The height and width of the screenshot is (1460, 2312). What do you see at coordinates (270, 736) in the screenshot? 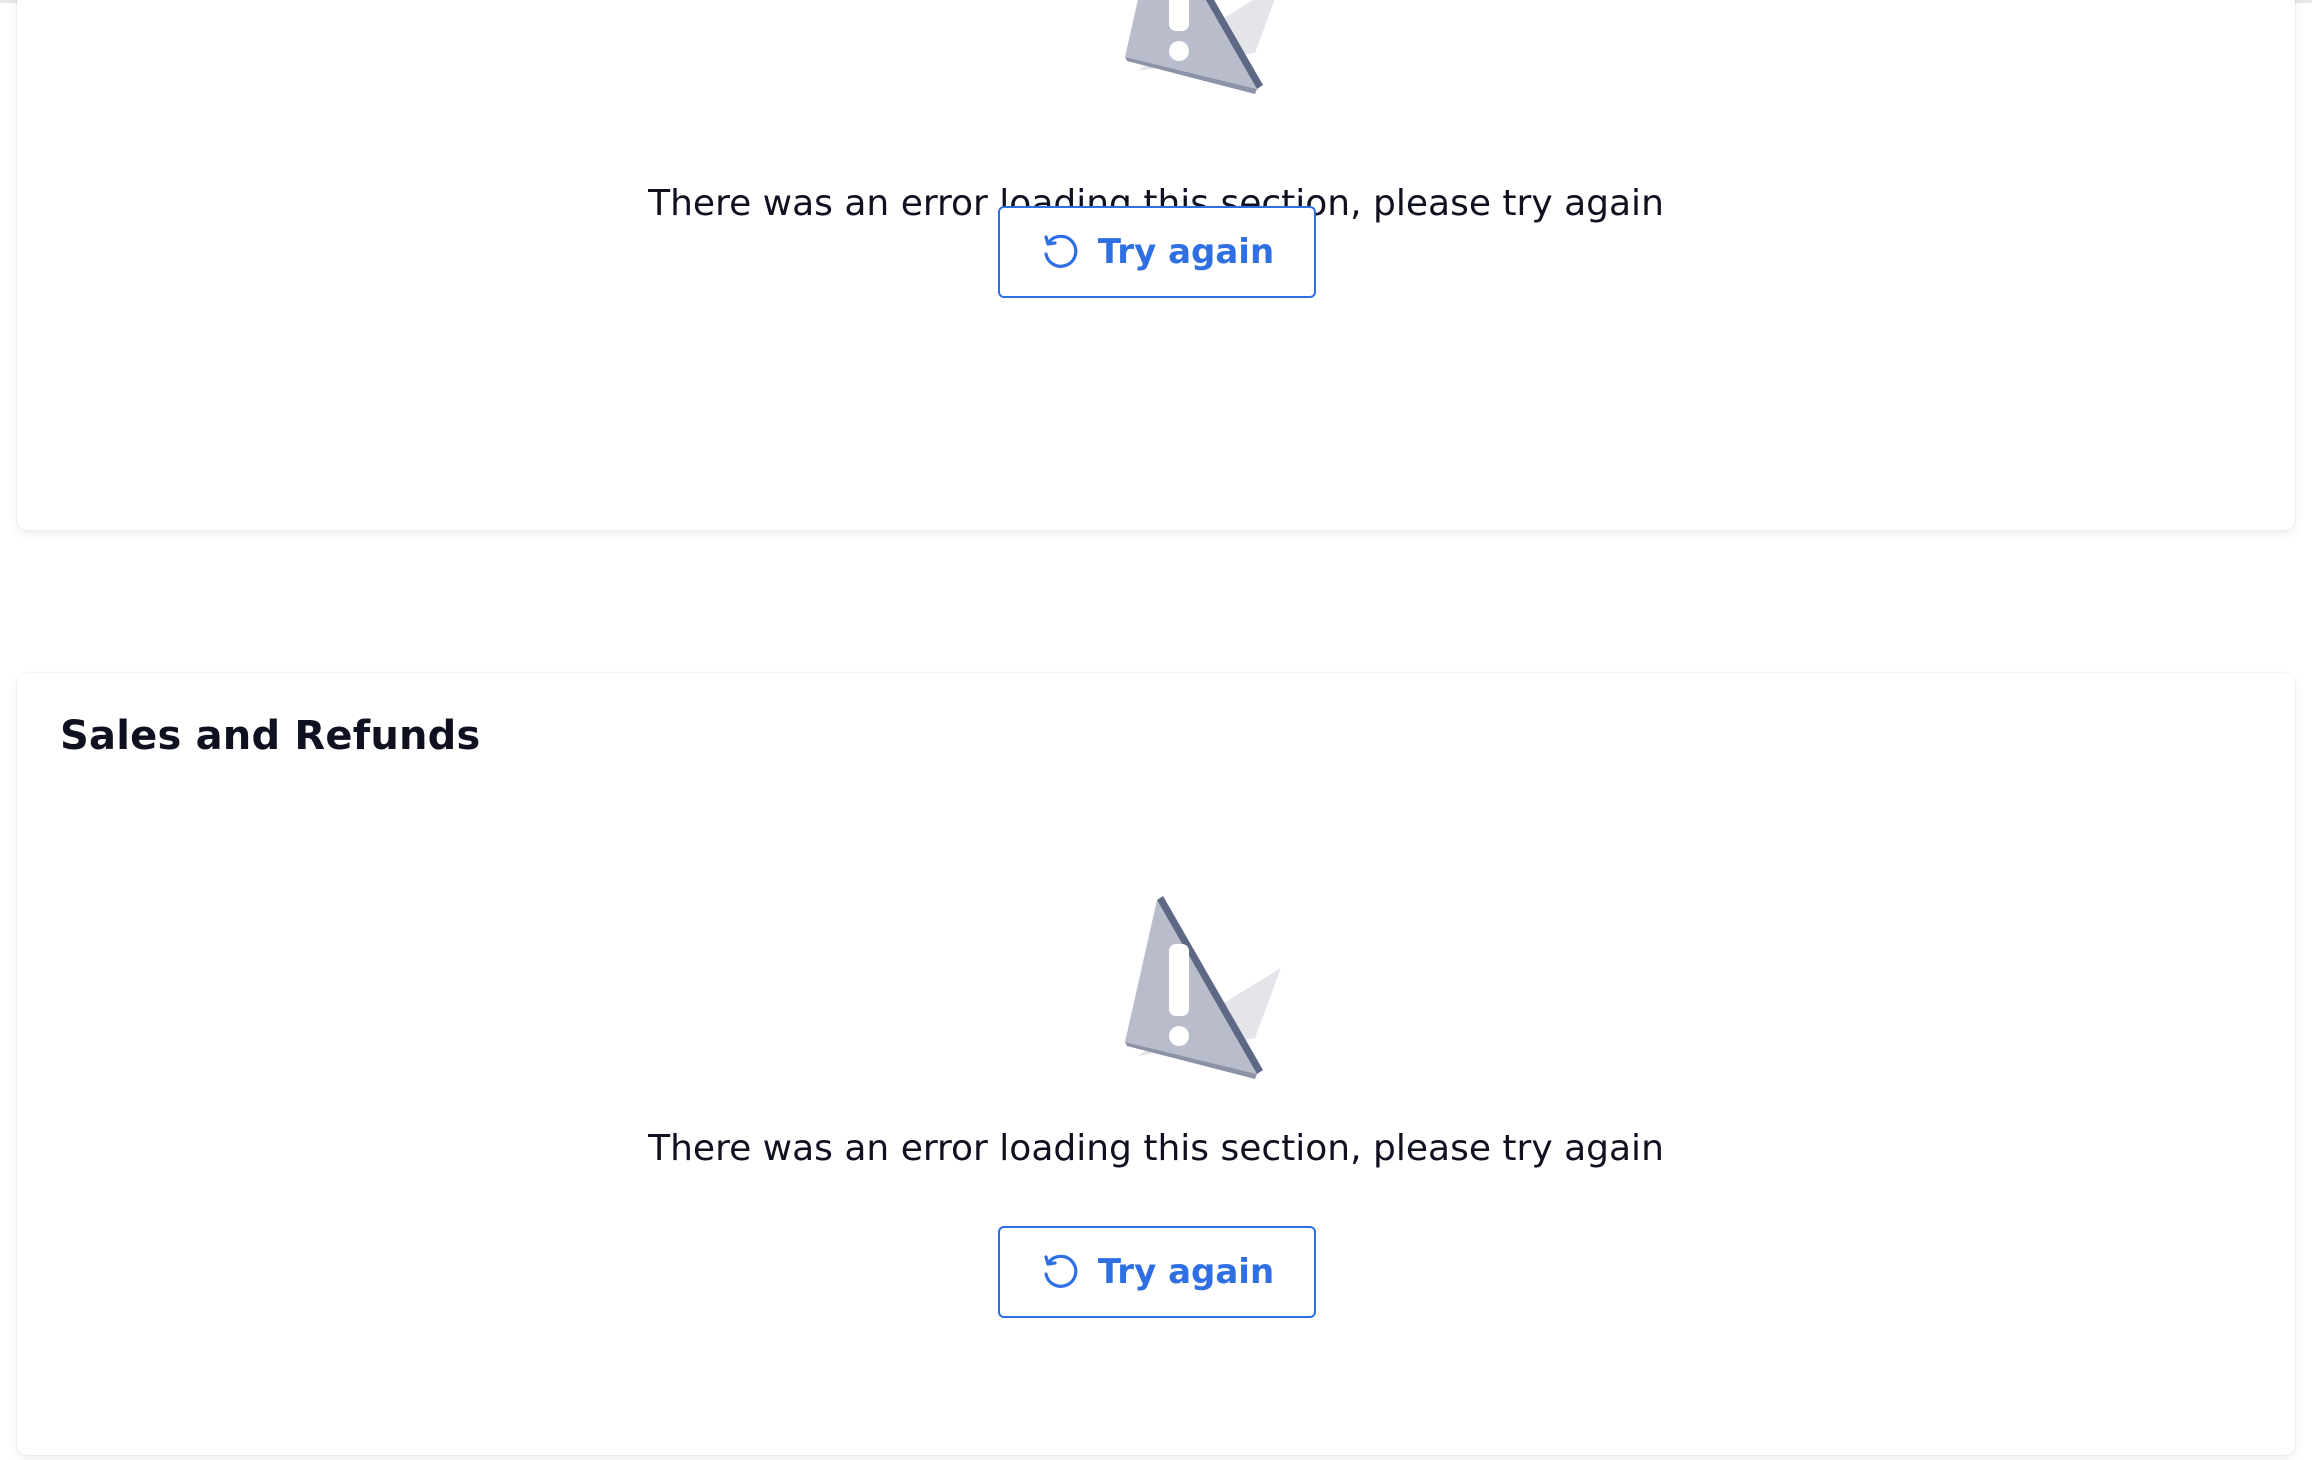
I see `section-title: Sales and Refunds` at bounding box center [270, 736].